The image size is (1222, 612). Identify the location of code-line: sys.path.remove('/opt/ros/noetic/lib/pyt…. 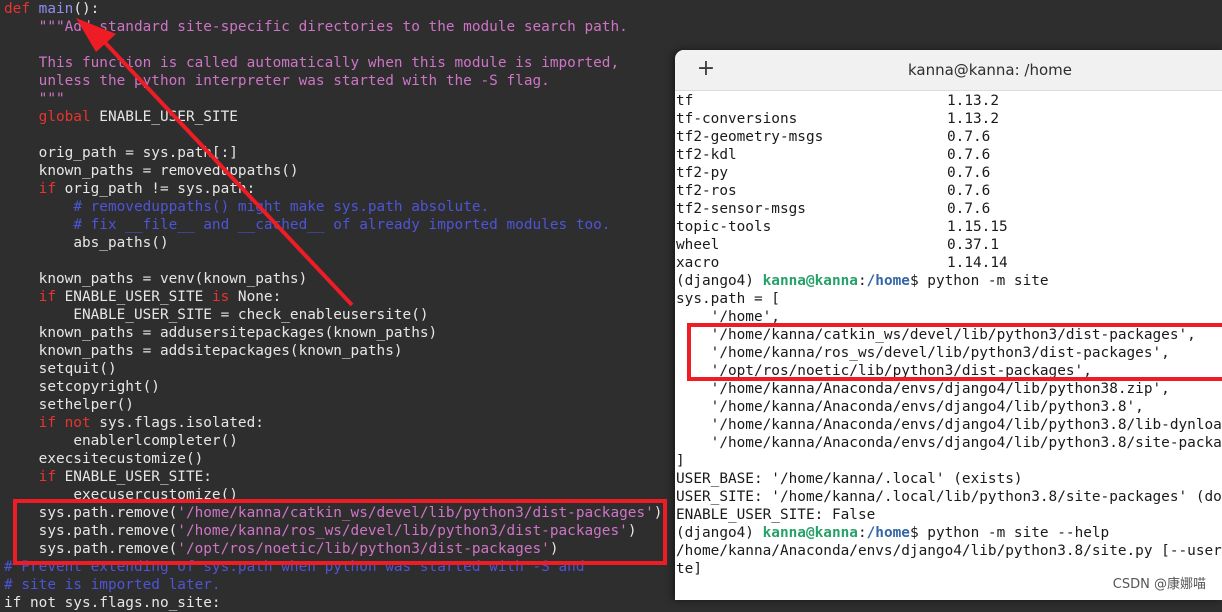
(281, 549).